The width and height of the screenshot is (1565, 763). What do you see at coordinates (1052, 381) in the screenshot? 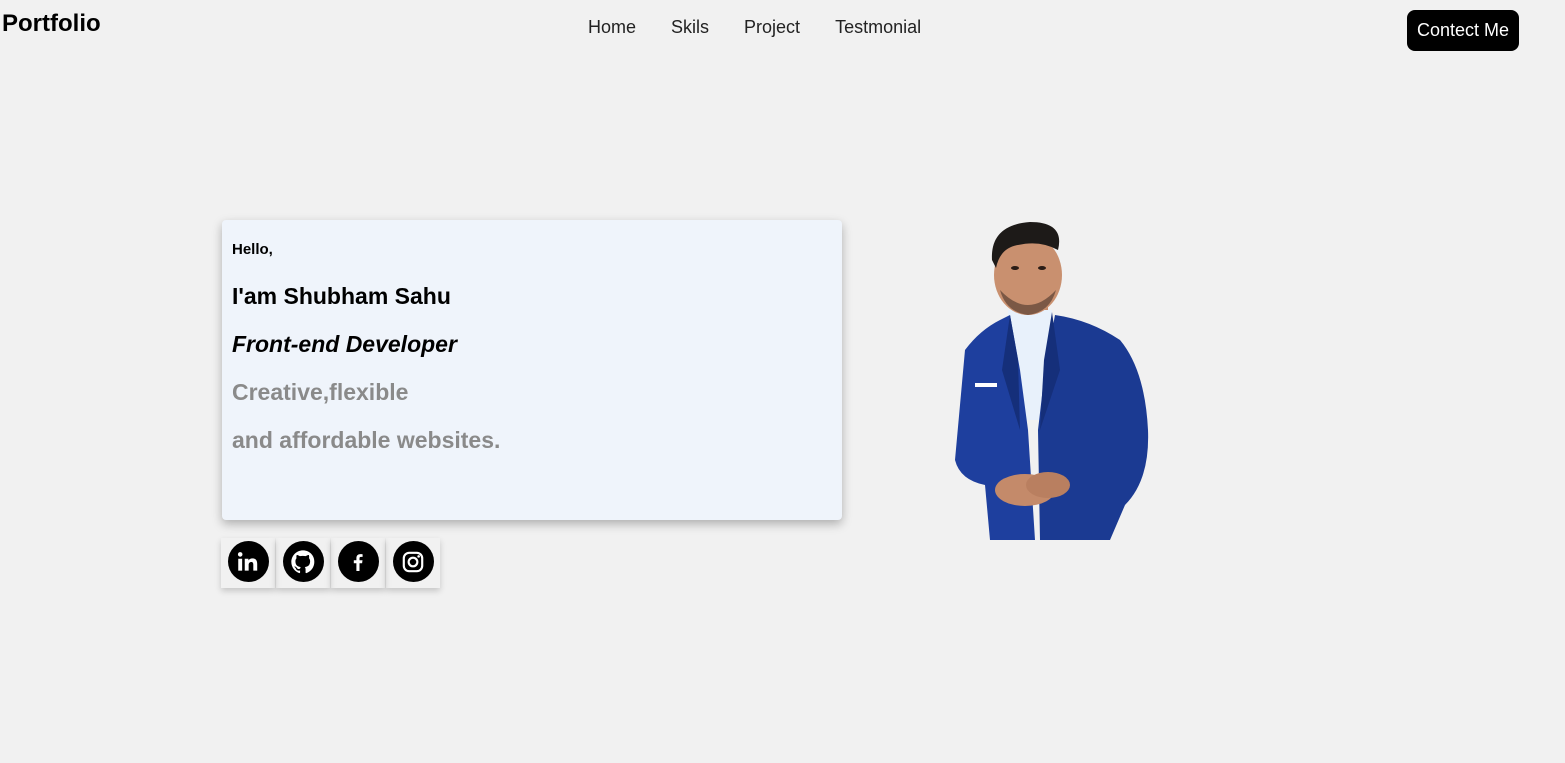
I see `profile-photo` at bounding box center [1052, 381].